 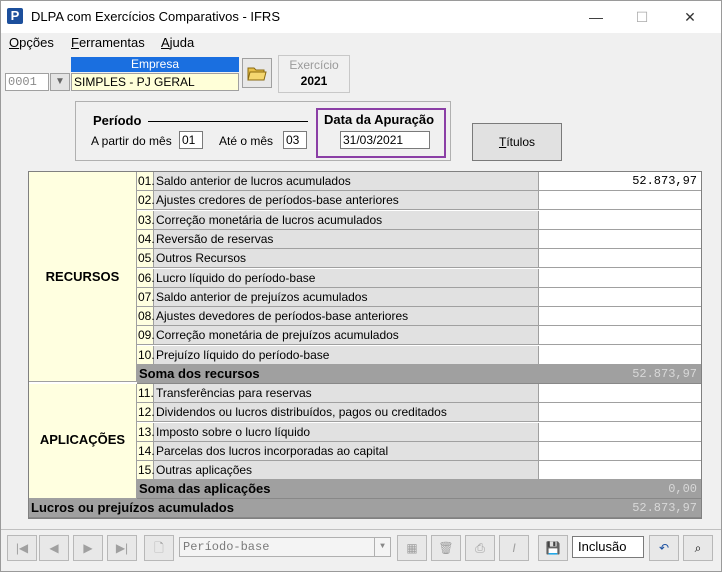 What do you see at coordinates (379, 119) in the screenshot?
I see `data-apuracao-title: Data da Apuração` at bounding box center [379, 119].